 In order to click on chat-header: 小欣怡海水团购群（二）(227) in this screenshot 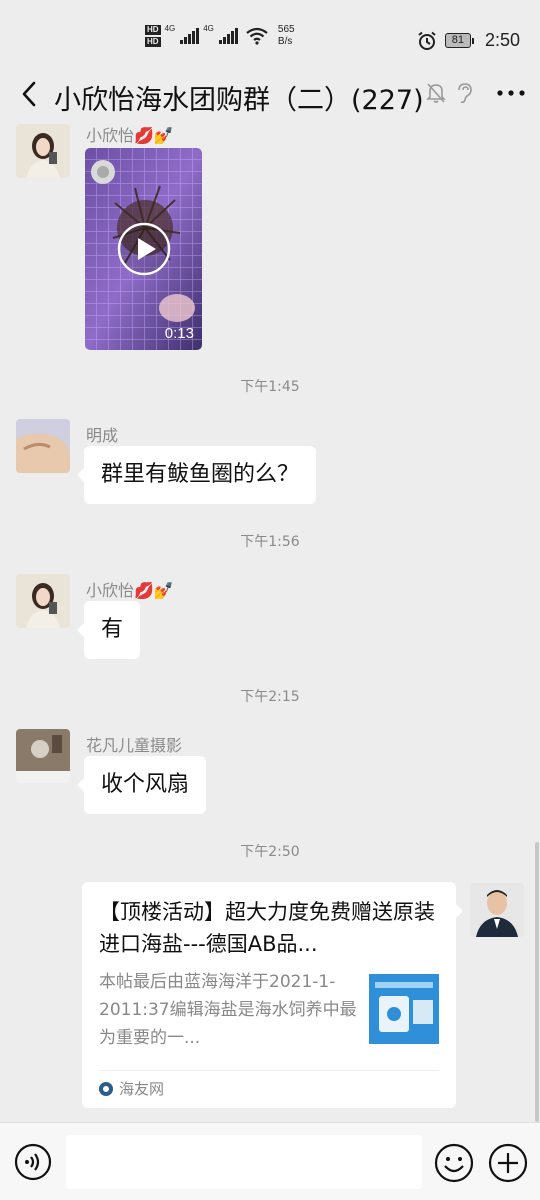, I will do `click(270, 94)`.